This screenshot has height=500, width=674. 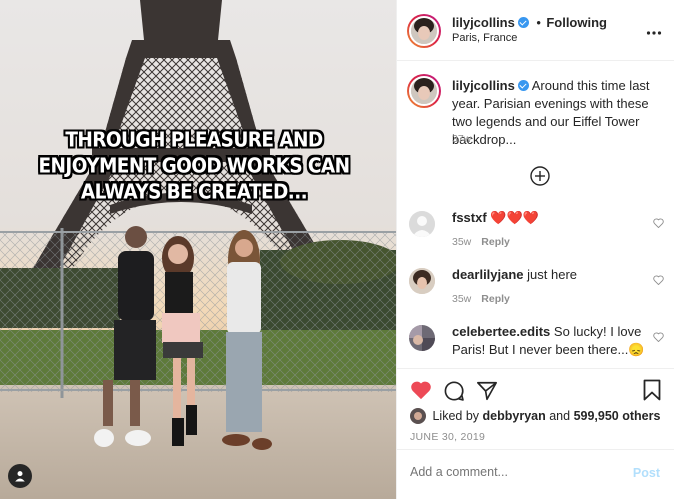 I want to click on share-button, so click(x=487, y=393).